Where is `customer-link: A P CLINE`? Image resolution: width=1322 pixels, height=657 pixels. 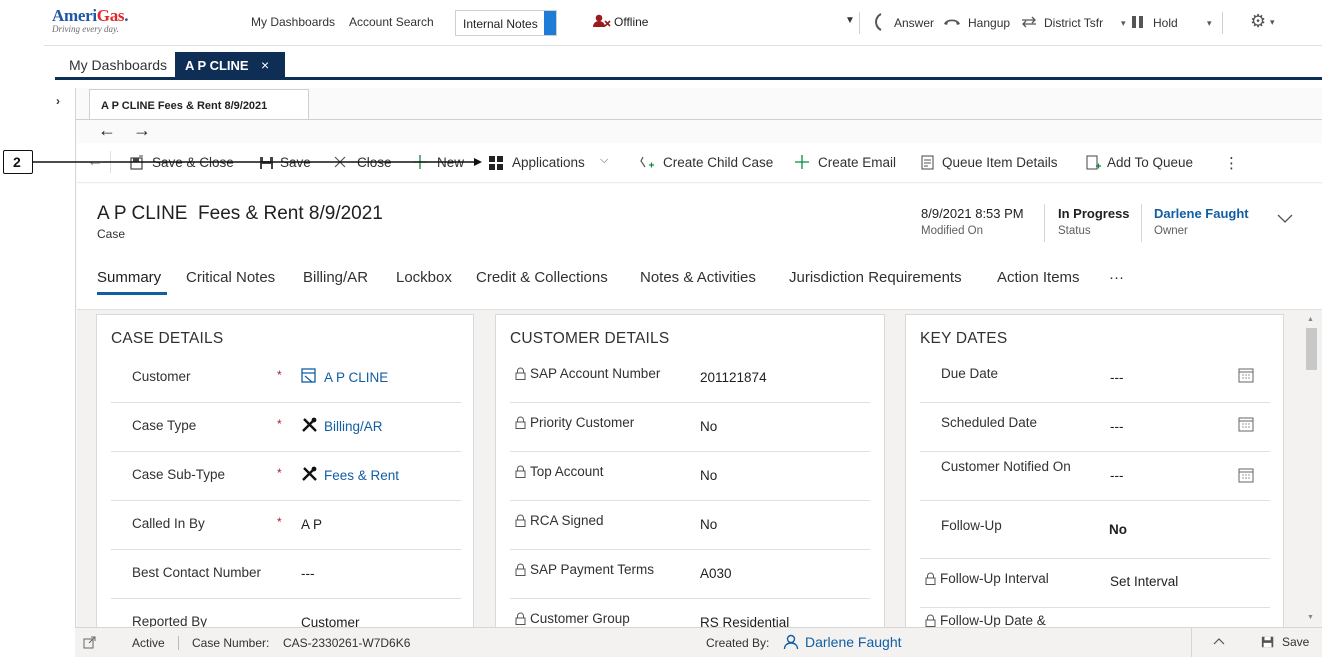 customer-link: A P CLINE is located at coordinates (356, 377).